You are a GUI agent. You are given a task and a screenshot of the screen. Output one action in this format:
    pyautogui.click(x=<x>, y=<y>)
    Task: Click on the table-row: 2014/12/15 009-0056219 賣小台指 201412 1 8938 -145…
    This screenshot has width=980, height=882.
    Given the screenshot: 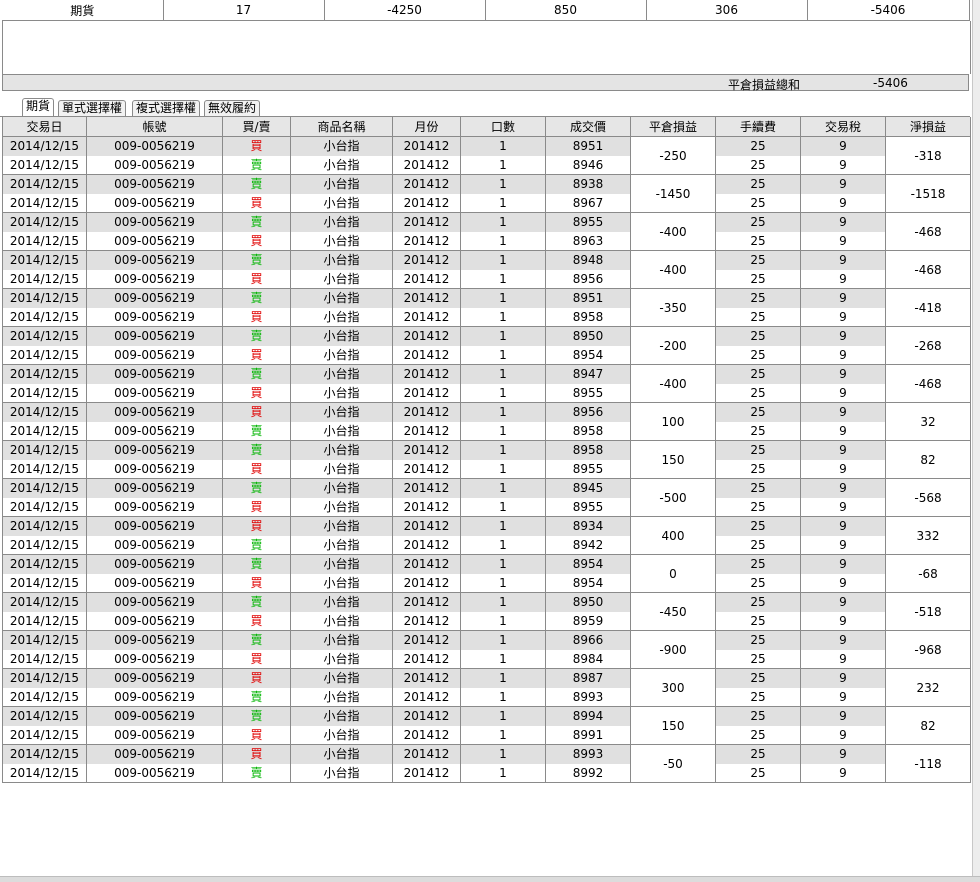 What is the action you would take?
    pyautogui.click(x=486, y=193)
    